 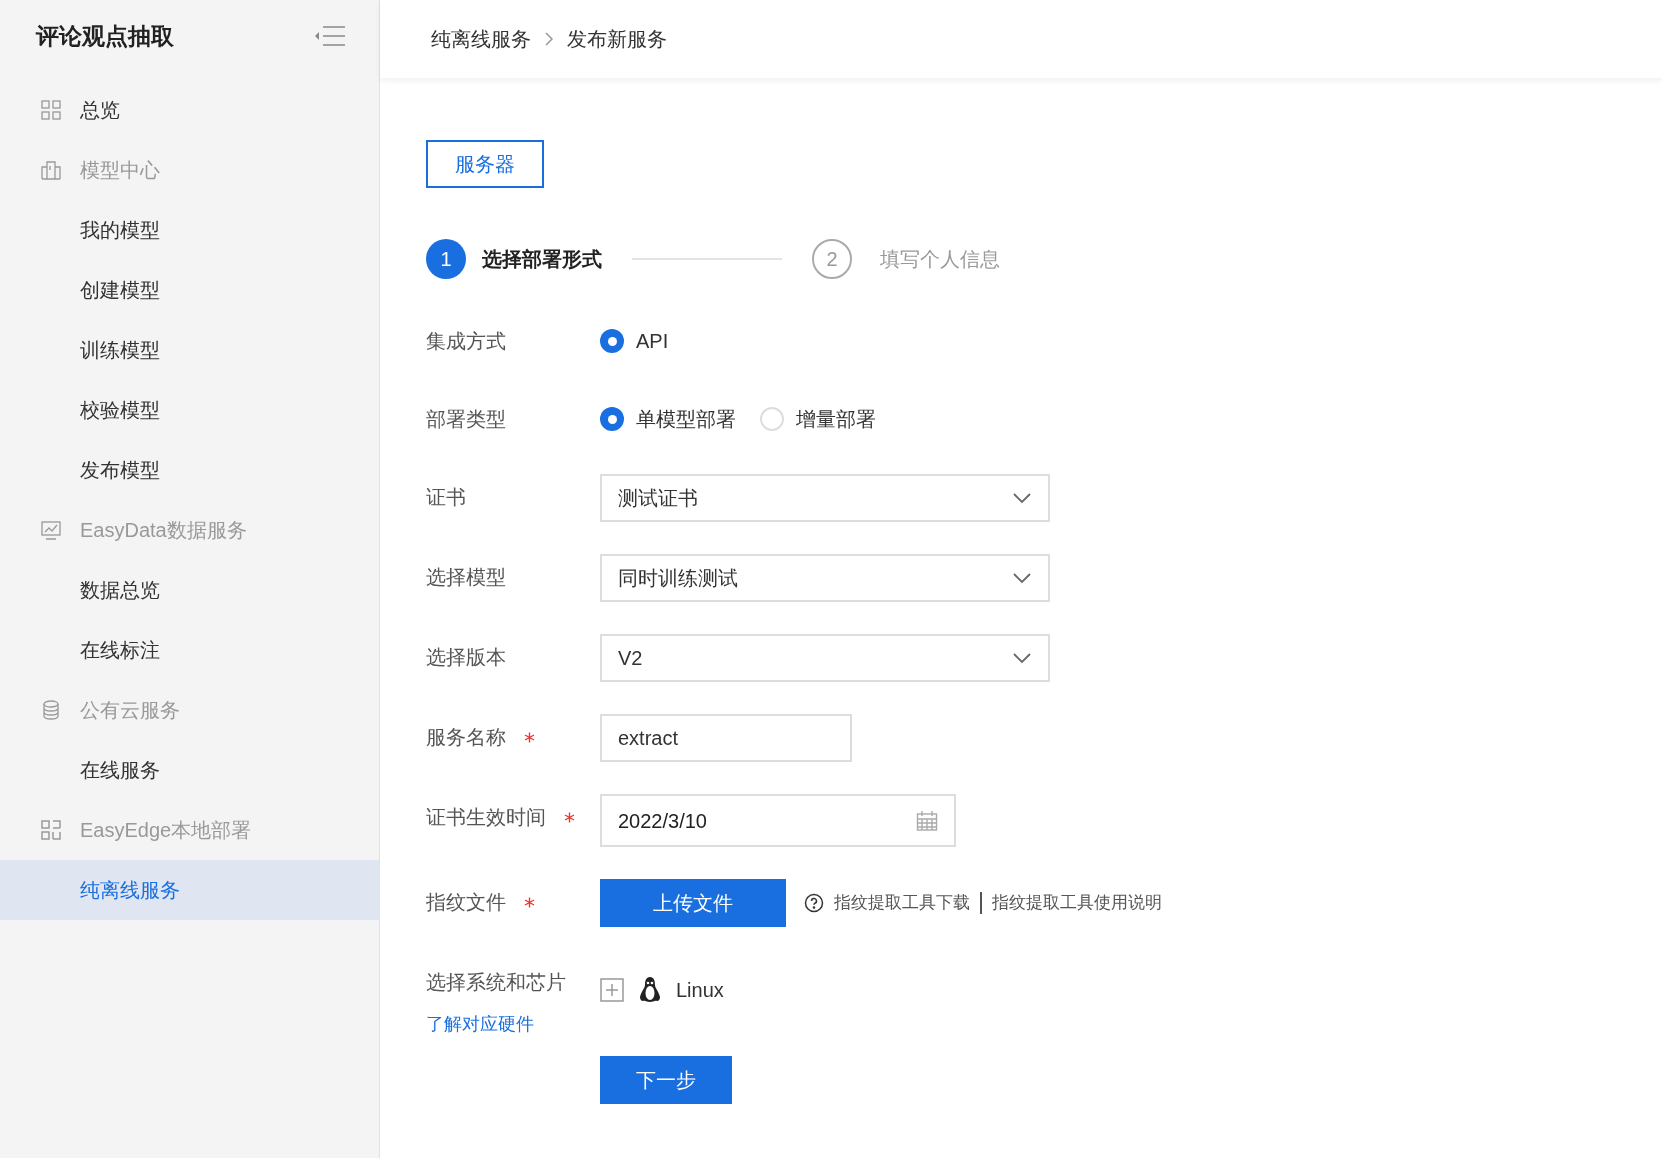 I want to click on help-icon, so click(x=814, y=903).